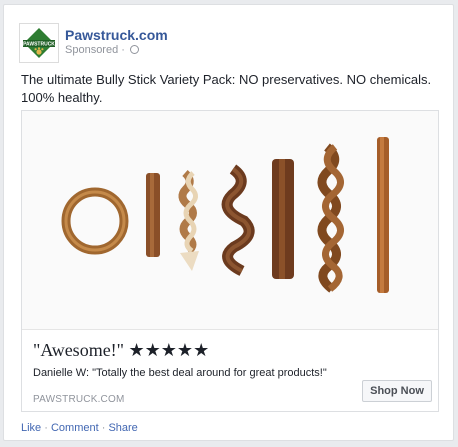 This screenshot has width=458, height=447. What do you see at coordinates (122, 428) in the screenshot?
I see `share-link: Share` at bounding box center [122, 428].